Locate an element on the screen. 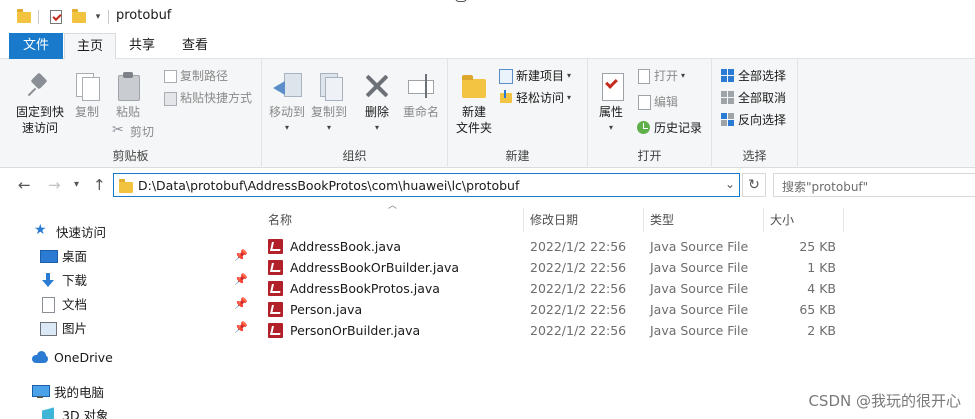 The height and width of the screenshot is (419, 975). nav-item-onedrive: OneDrive is located at coordinates (72, 357).